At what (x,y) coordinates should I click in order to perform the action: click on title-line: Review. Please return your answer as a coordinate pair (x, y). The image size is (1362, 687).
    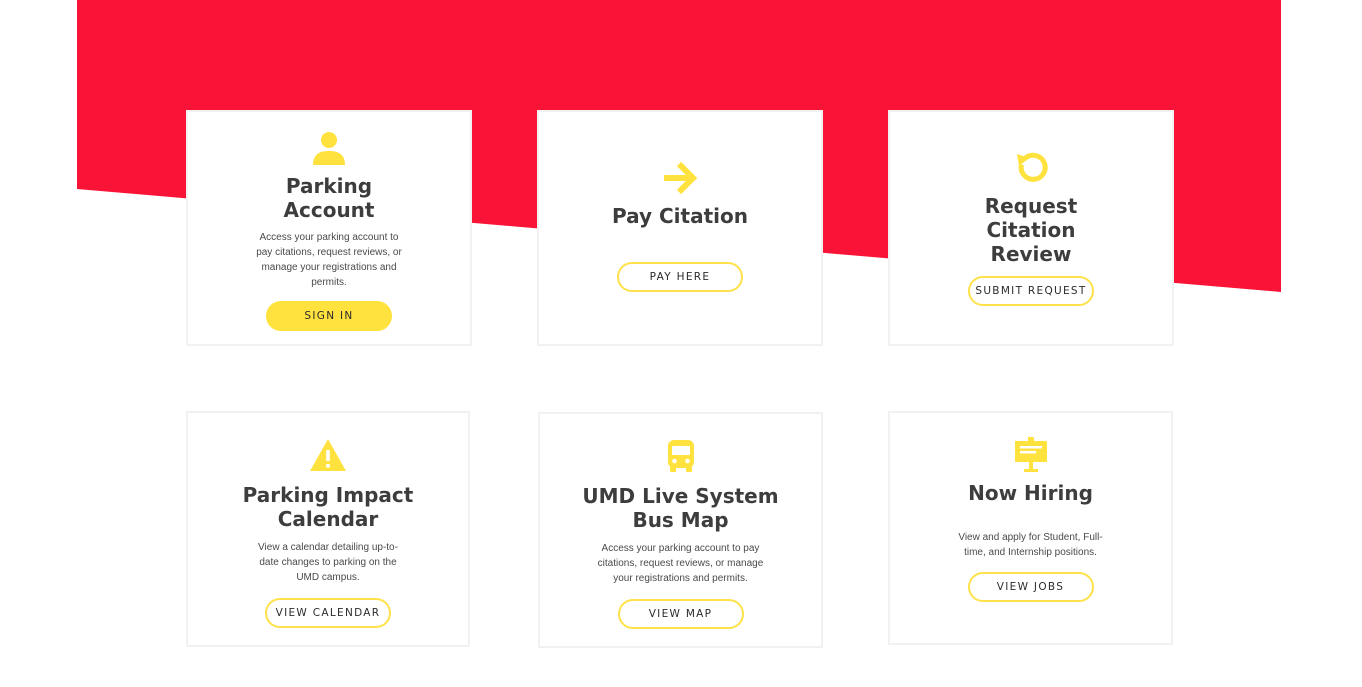
    Looking at the image, I should click on (1031, 254).